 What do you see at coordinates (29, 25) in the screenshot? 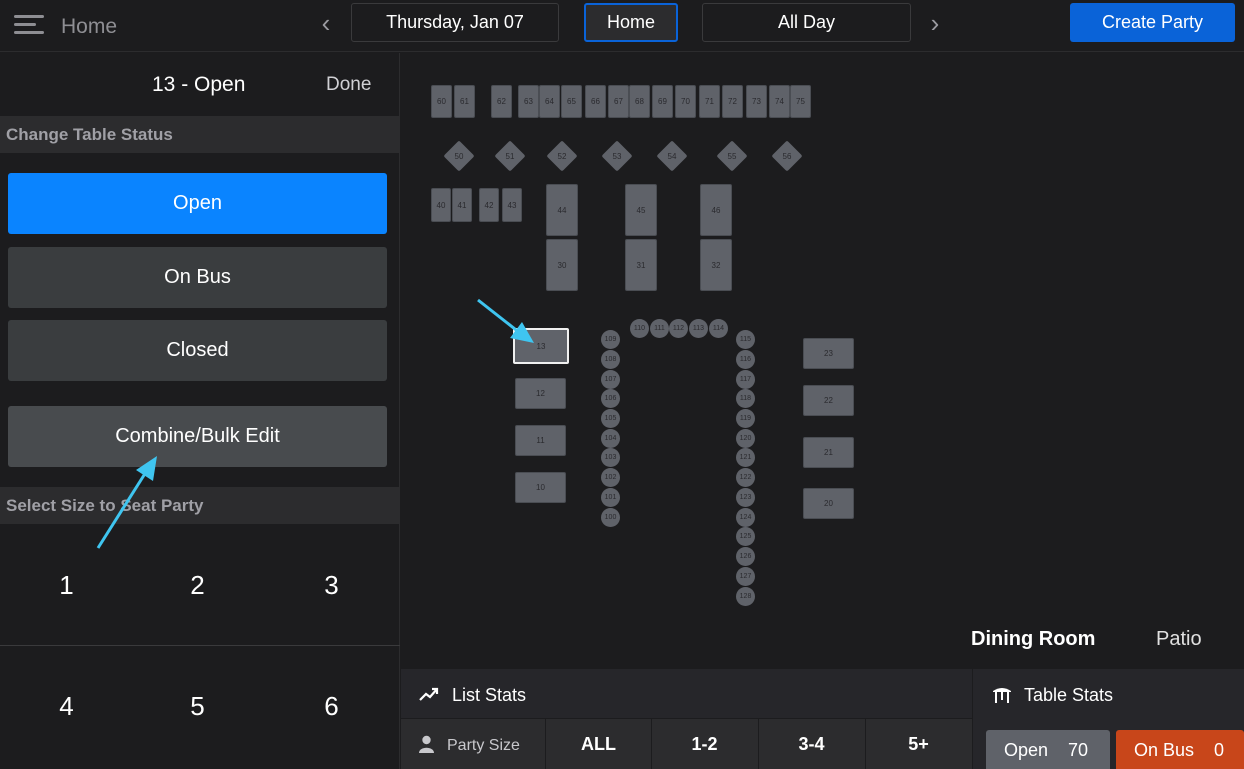
I see `menu-icon` at bounding box center [29, 25].